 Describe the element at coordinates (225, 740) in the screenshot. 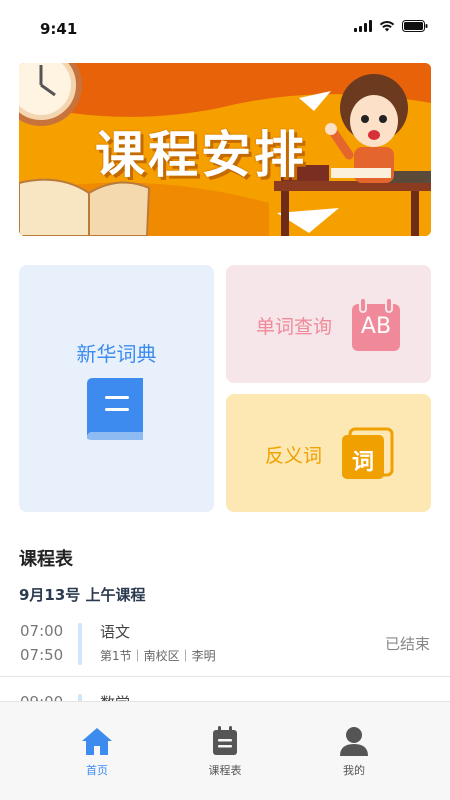

I see `calendar-icon` at that location.